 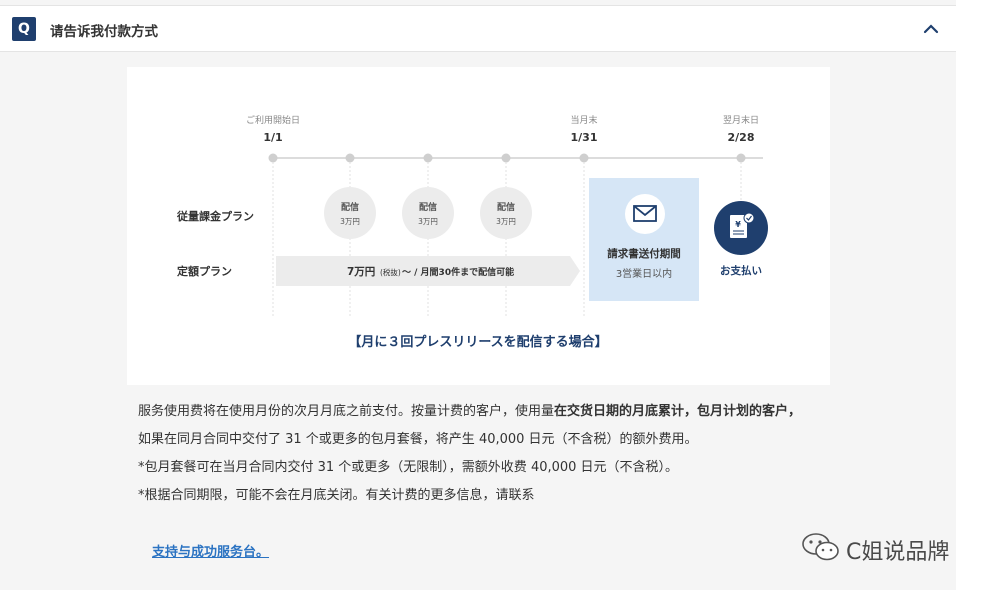 I want to click on description-line1-bold: 在交货日期的月底累计，包月计划的客户，, so click(x=678, y=411).